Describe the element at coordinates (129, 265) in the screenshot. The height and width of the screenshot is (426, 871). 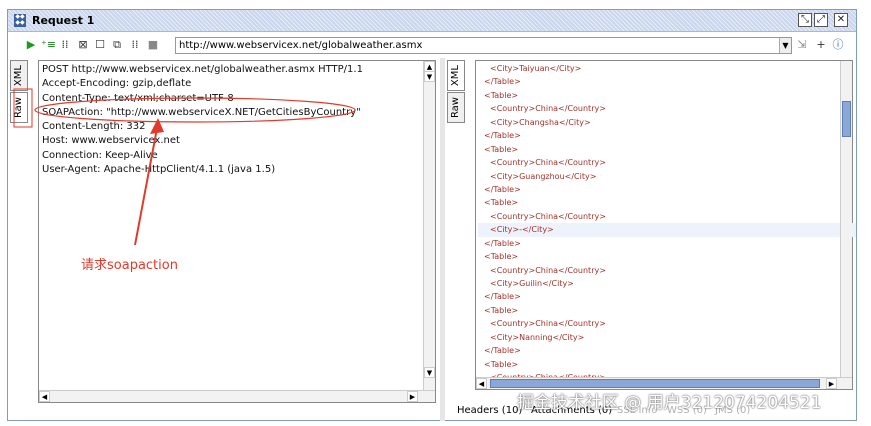
I see `annotation-label: 请求soapaction` at that location.